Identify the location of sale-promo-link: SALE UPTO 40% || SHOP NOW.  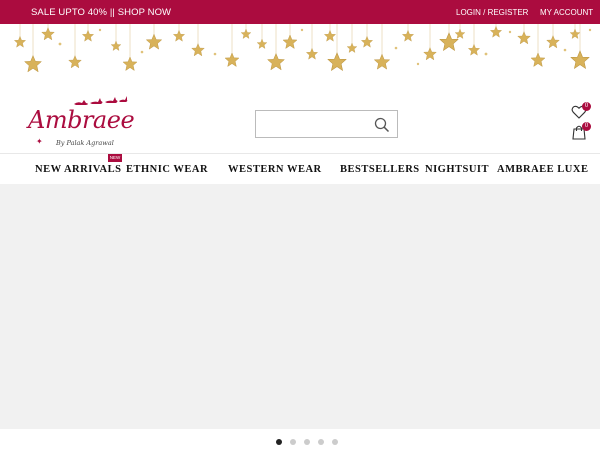
(101, 12).